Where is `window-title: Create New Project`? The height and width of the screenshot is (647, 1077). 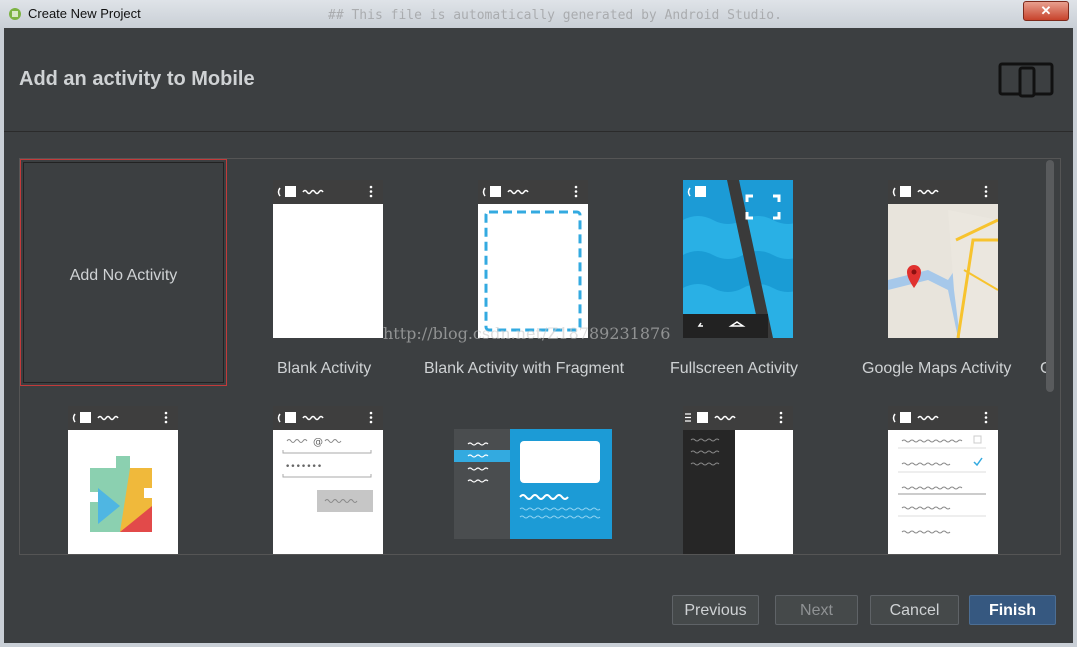
window-title: Create New Project is located at coordinates (84, 13).